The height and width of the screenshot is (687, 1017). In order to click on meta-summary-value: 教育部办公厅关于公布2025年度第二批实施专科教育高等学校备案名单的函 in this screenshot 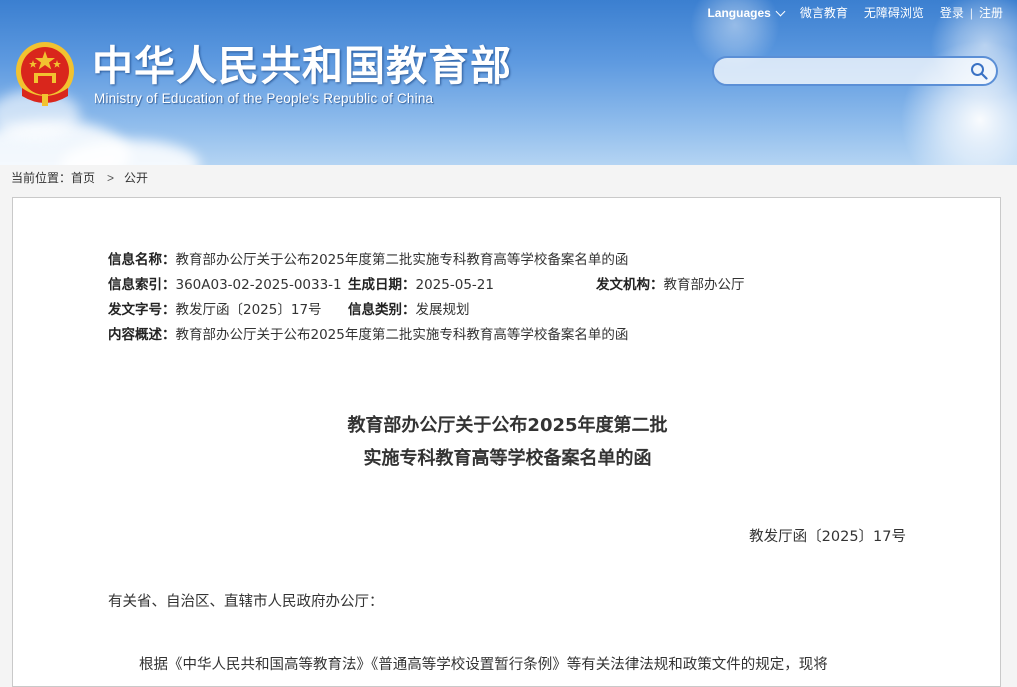, I will do `click(402, 335)`.